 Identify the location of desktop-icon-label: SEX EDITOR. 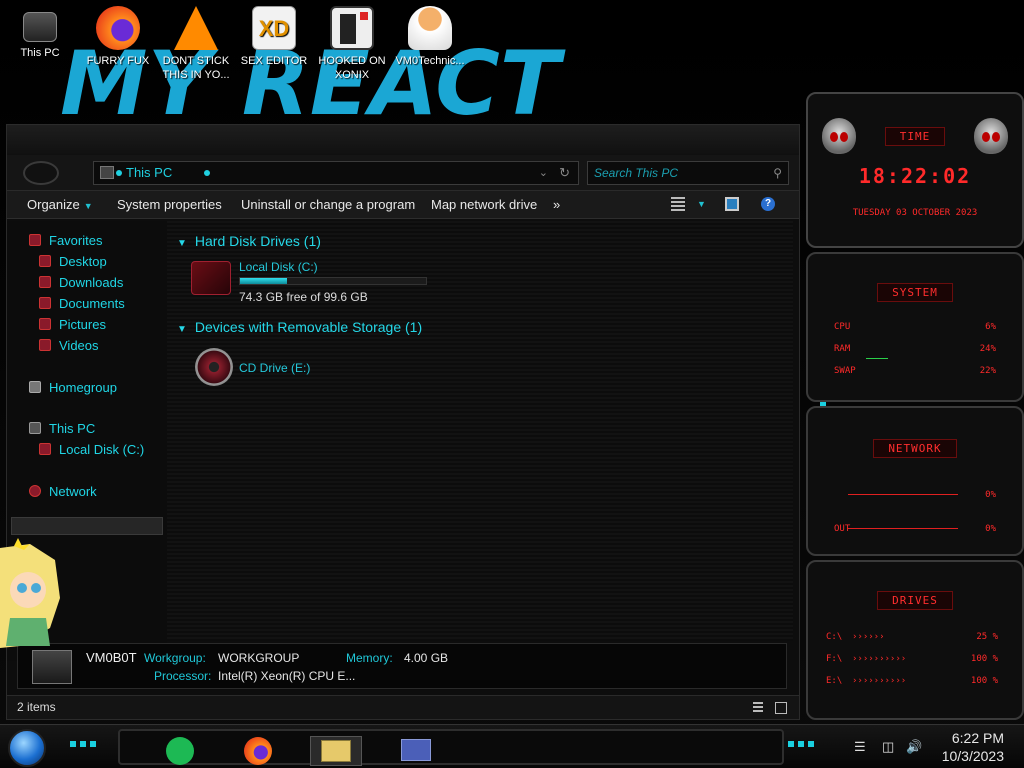
(274, 61).